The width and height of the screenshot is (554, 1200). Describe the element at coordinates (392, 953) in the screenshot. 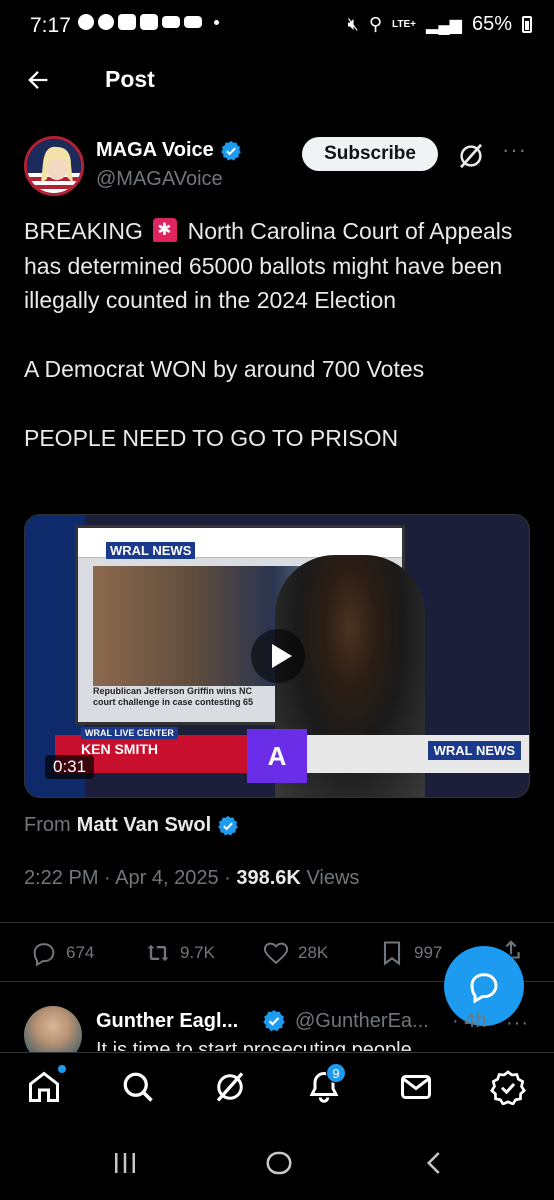

I see `bookmark-icon` at that location.